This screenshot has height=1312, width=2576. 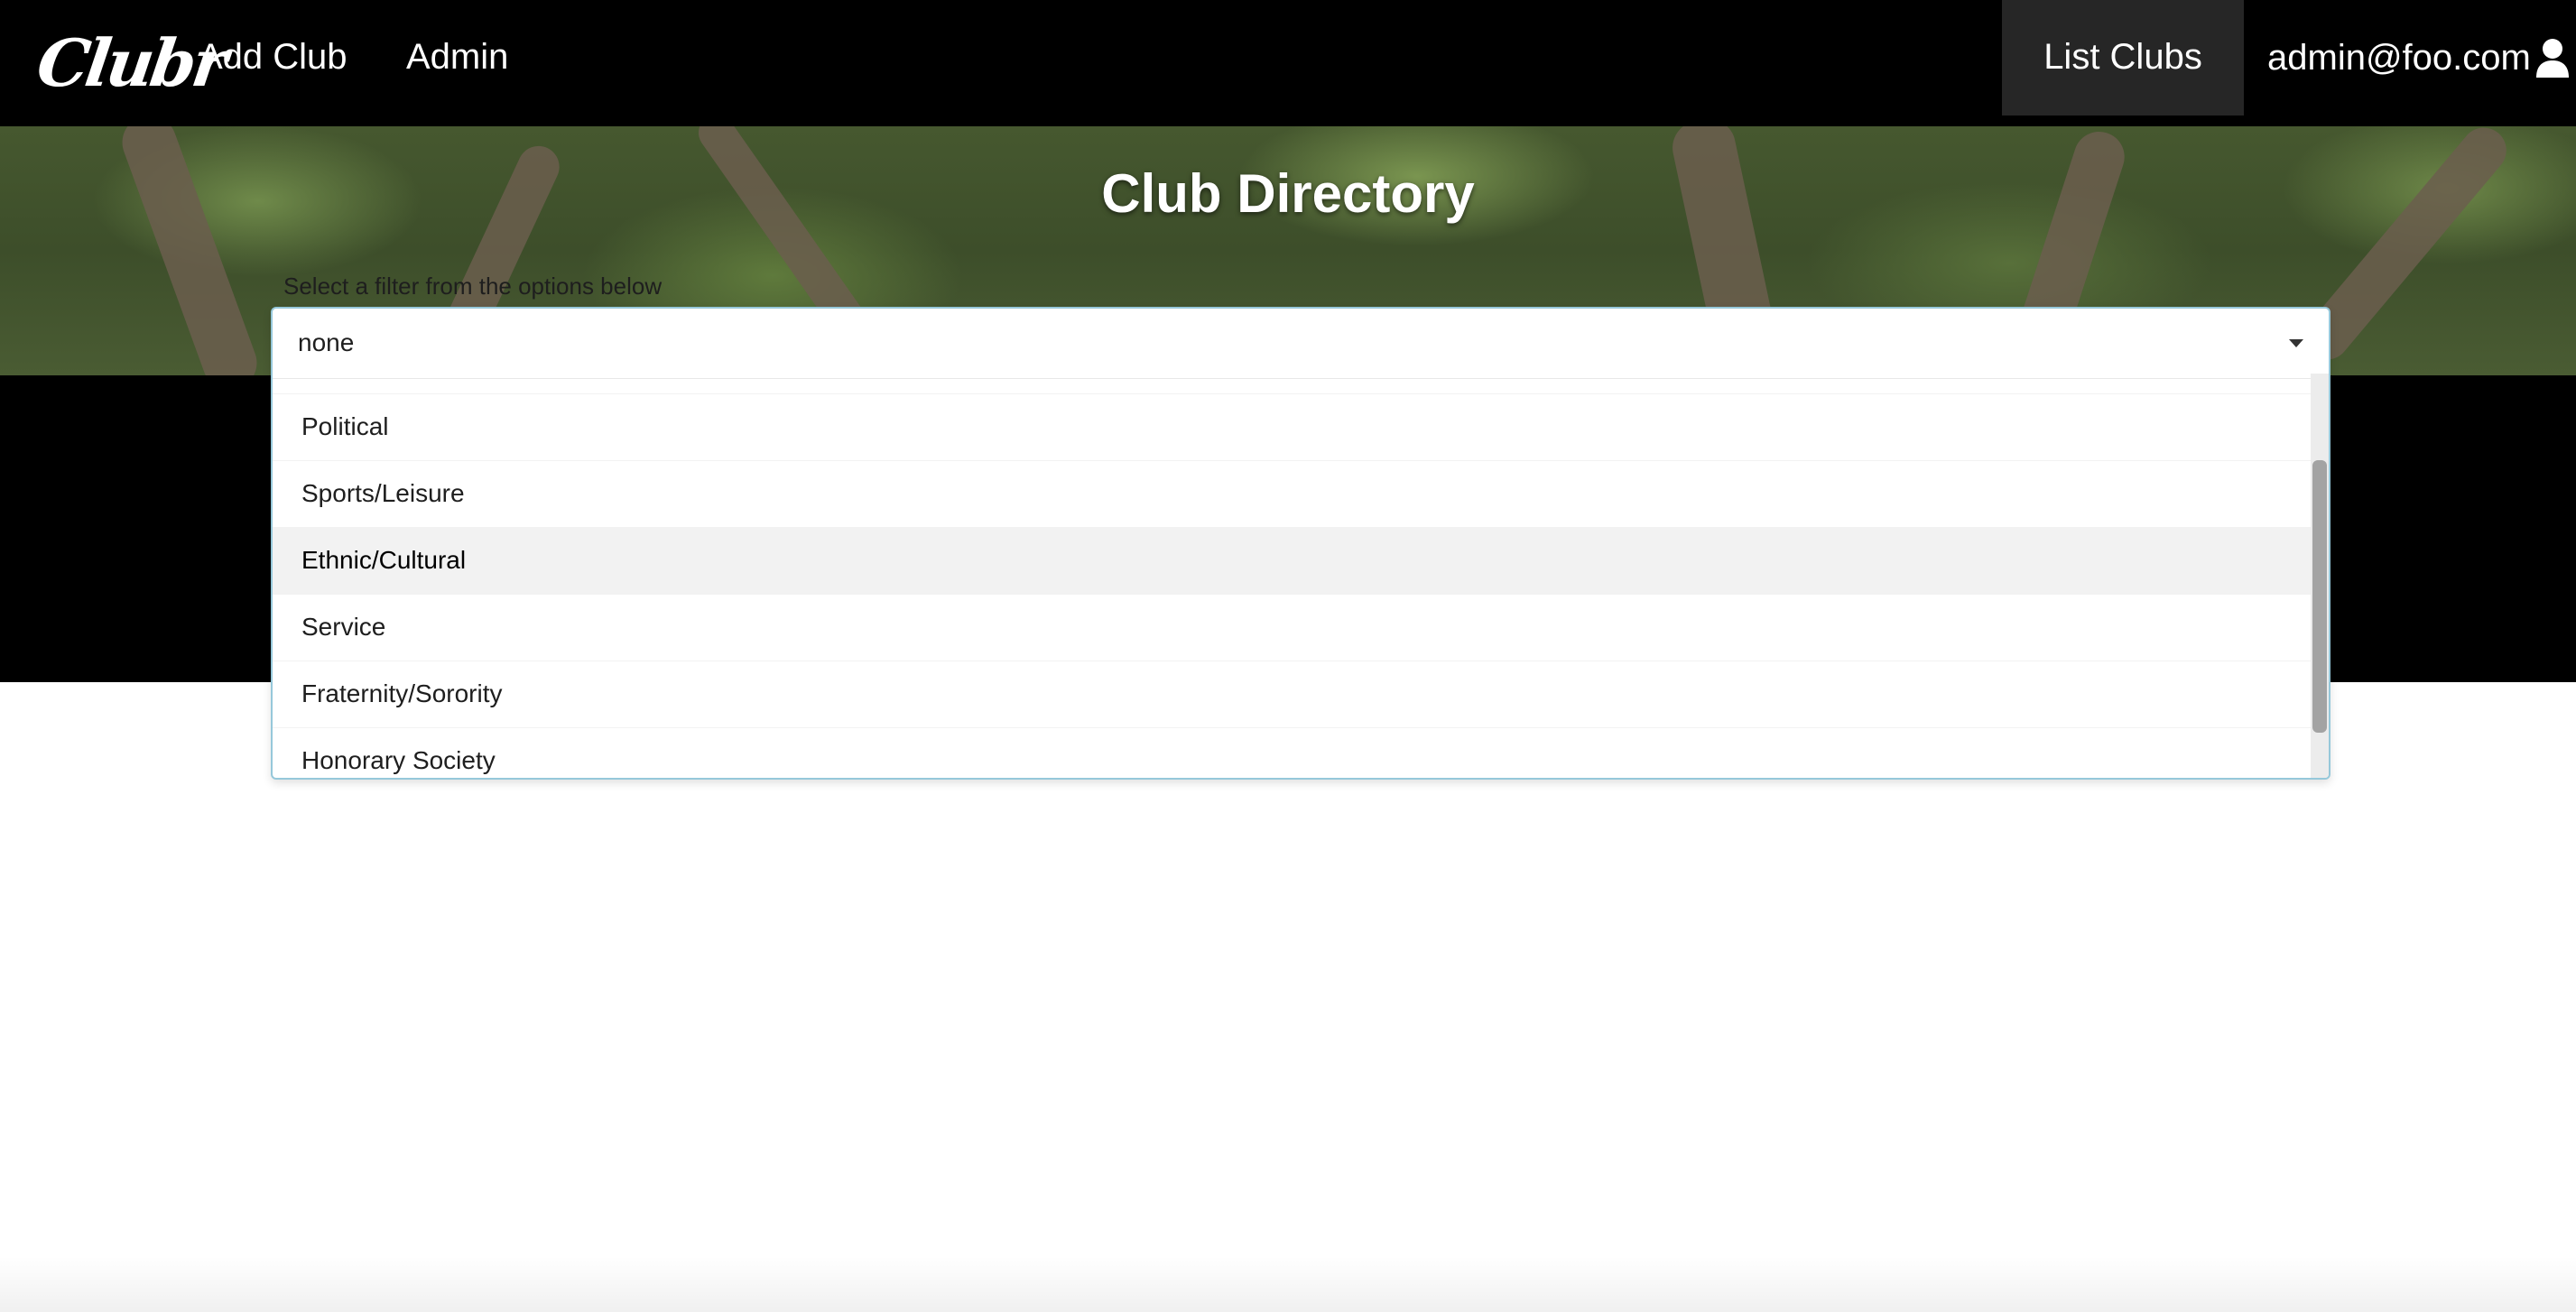 I want to click on user-icon, so click(x=2552, y=58).